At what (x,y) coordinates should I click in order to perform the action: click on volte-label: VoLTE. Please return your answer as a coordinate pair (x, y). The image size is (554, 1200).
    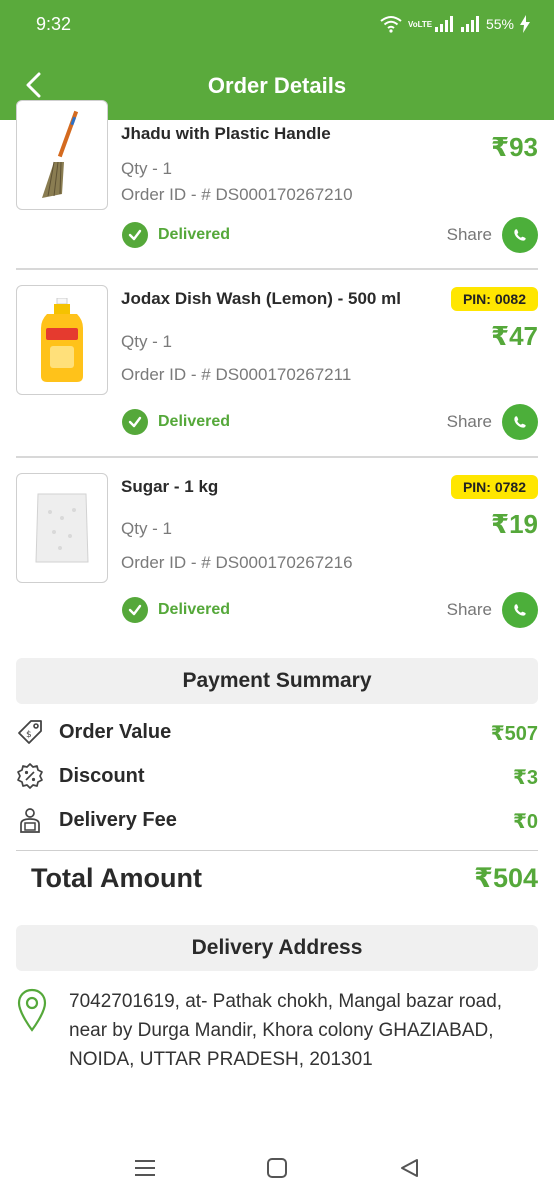
    Looking at the image, I should click on (420, 24).